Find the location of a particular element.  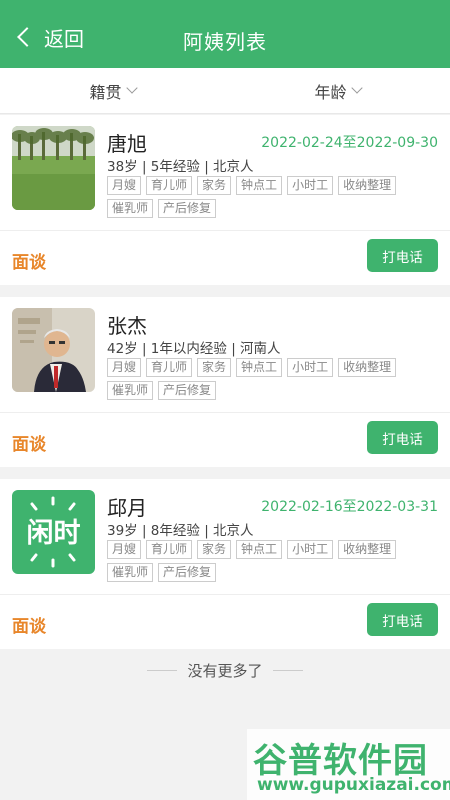

availability-date: 2022-02-24至2022-09-30 is located at coordinates (349, 143).